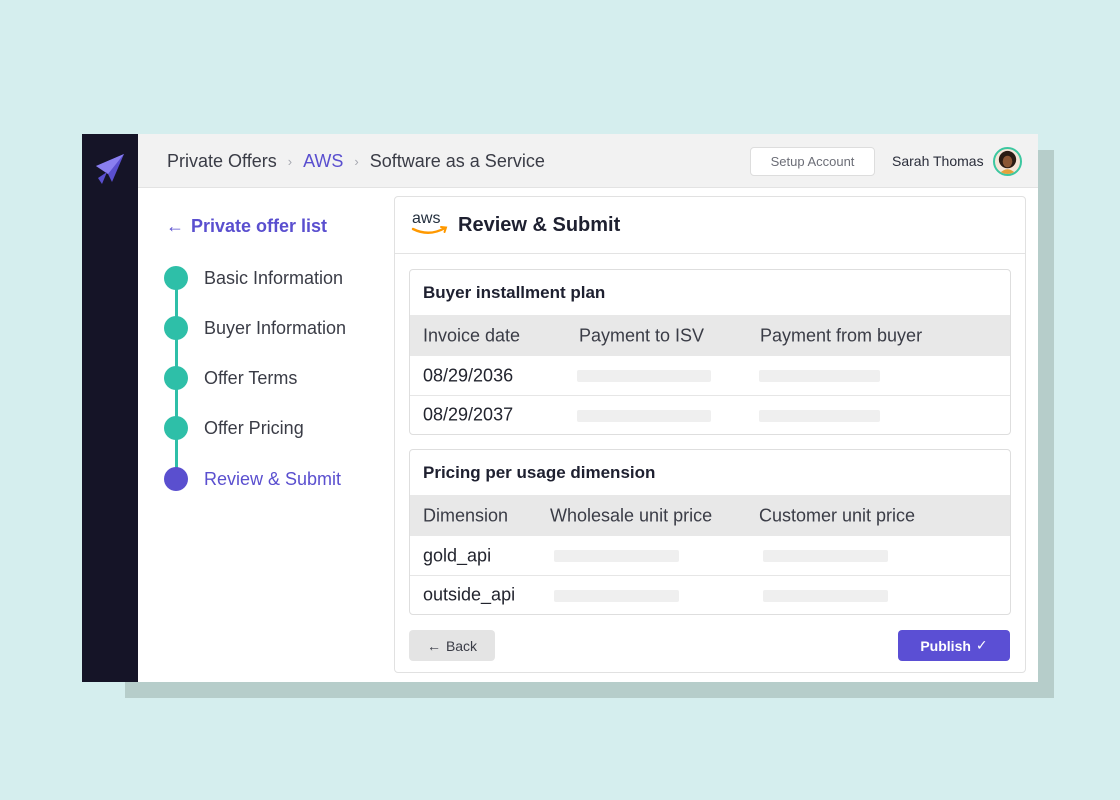 The image size is (1120, 800). I want to click on breadcrumb-current-page: Software as a Service, so click(457, 160).